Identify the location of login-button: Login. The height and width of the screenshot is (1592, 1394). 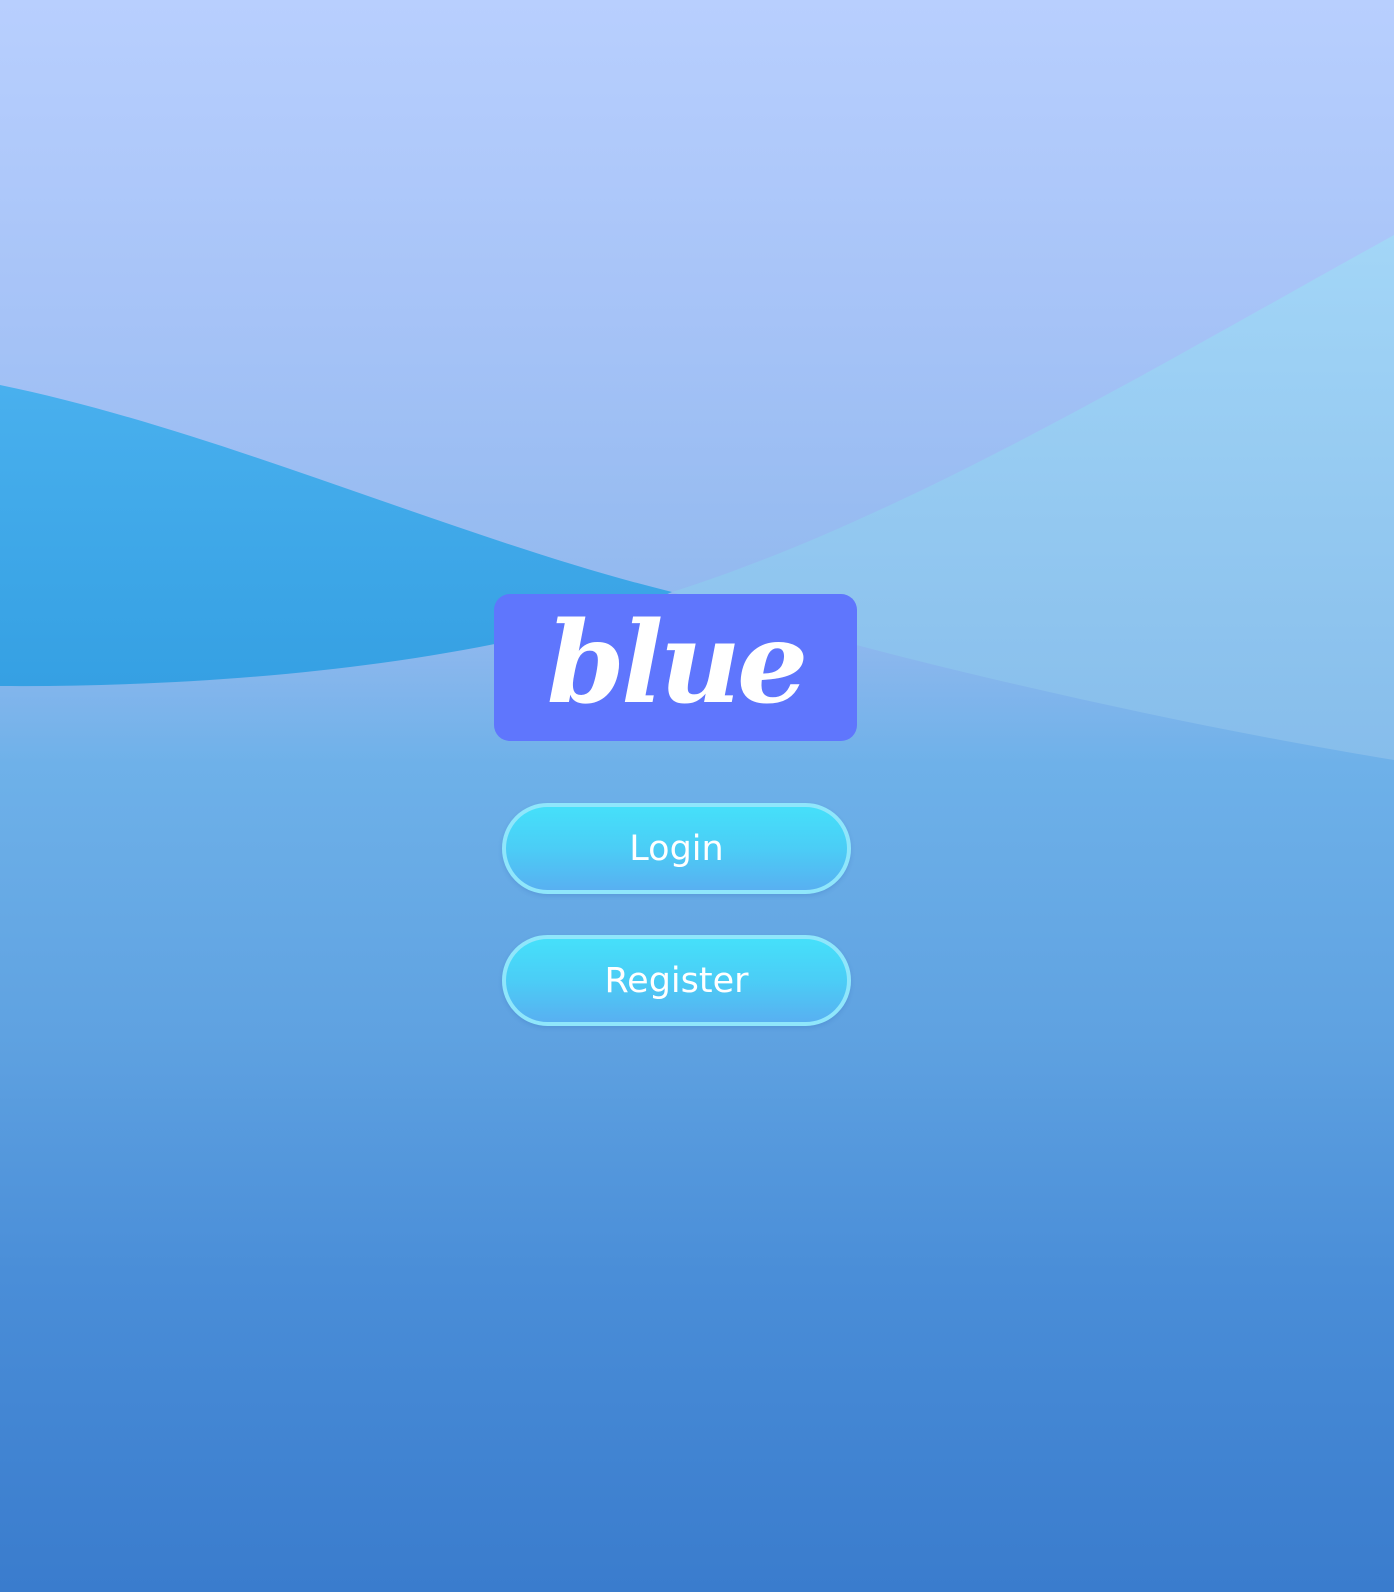
(676, 848).